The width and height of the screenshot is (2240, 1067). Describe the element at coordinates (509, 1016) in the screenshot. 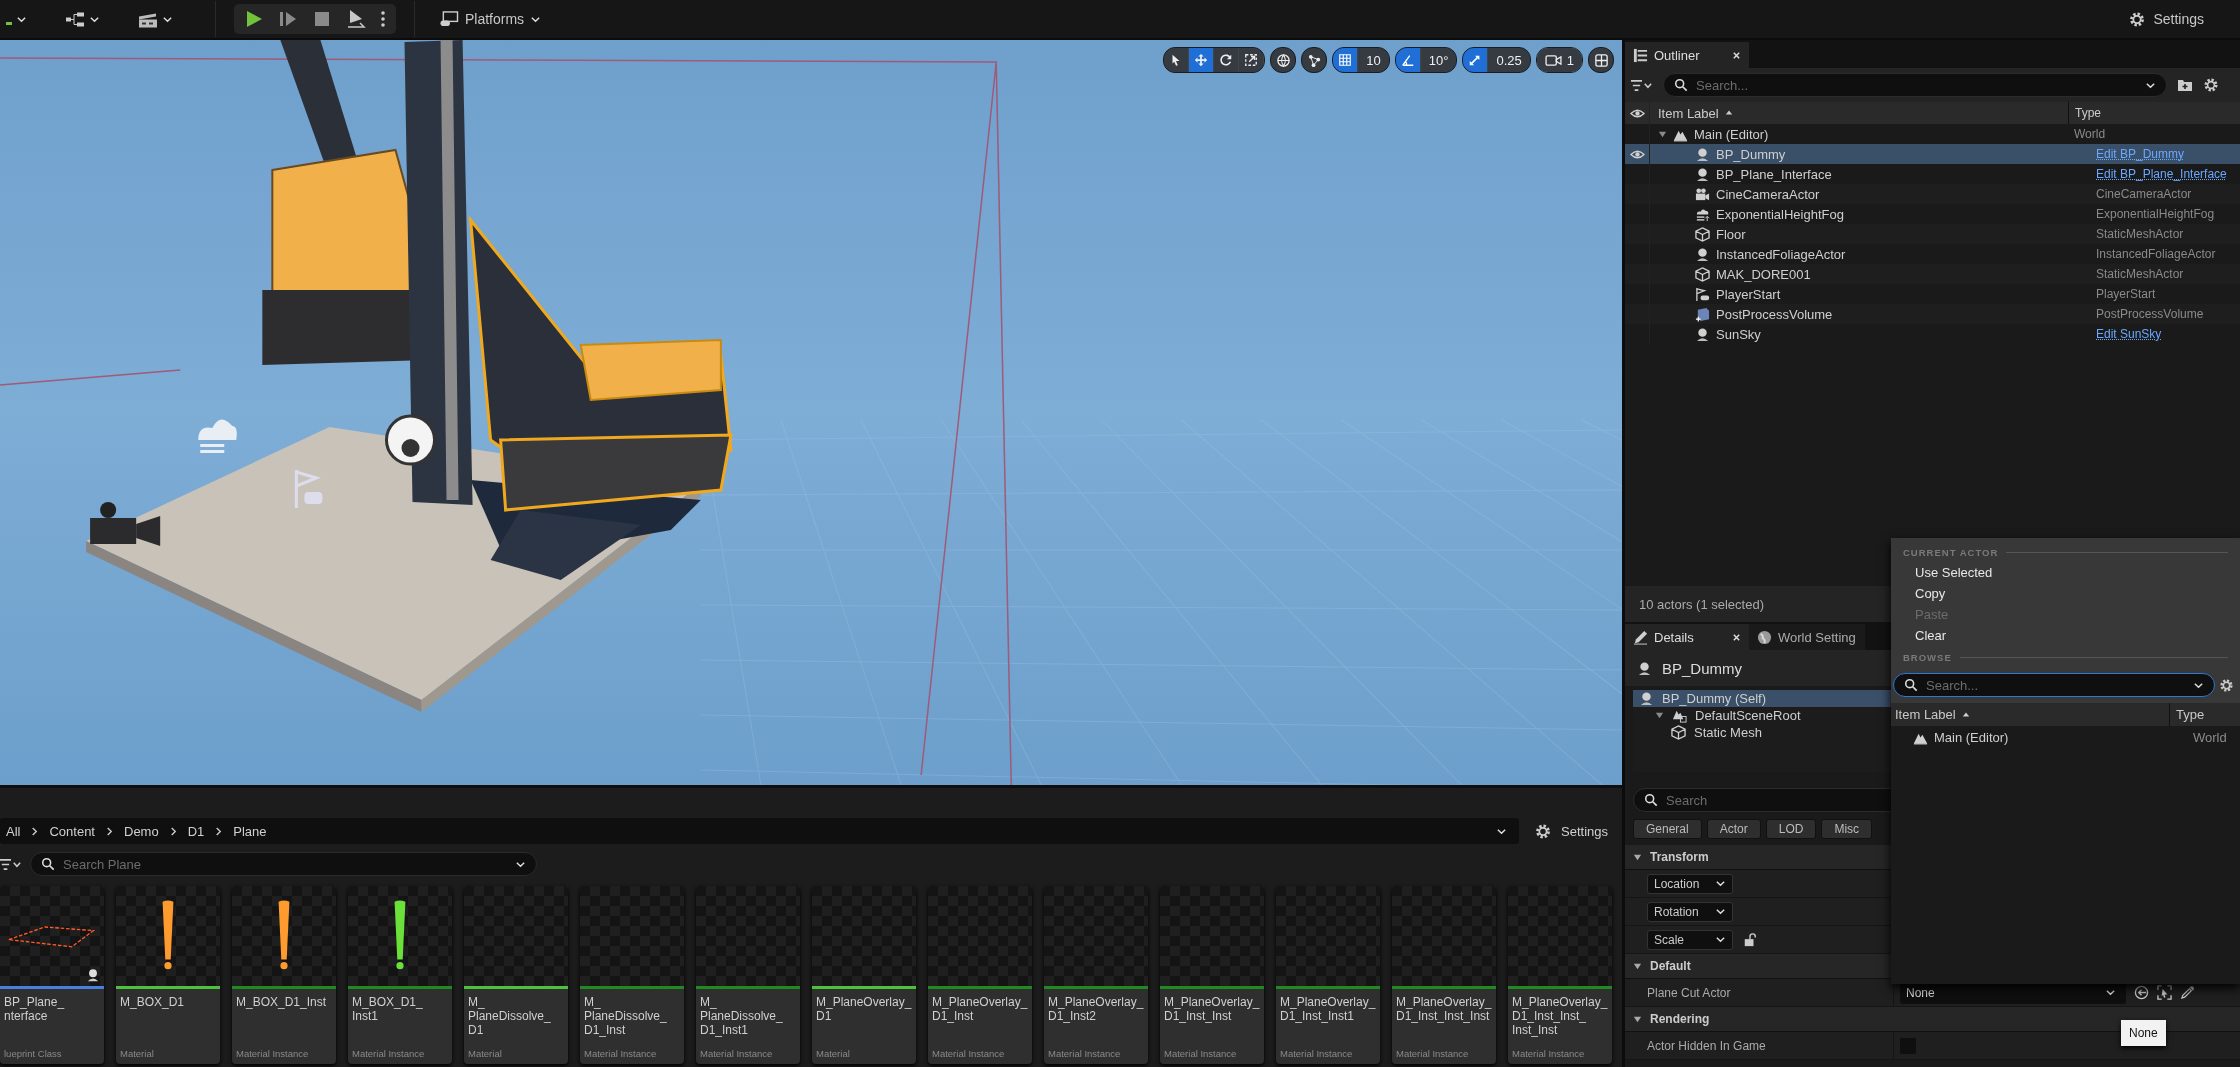

I see `asset-name: M_PlaneDissolve_D1` at that location.